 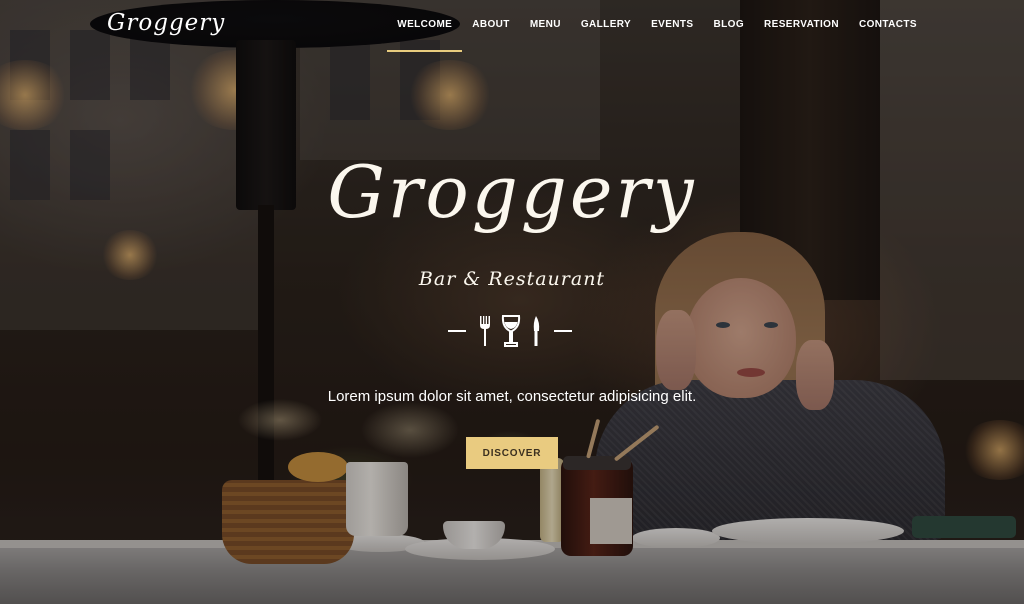 I want to click on nav-item-about: ABOUT, so click(x=491, y=25).